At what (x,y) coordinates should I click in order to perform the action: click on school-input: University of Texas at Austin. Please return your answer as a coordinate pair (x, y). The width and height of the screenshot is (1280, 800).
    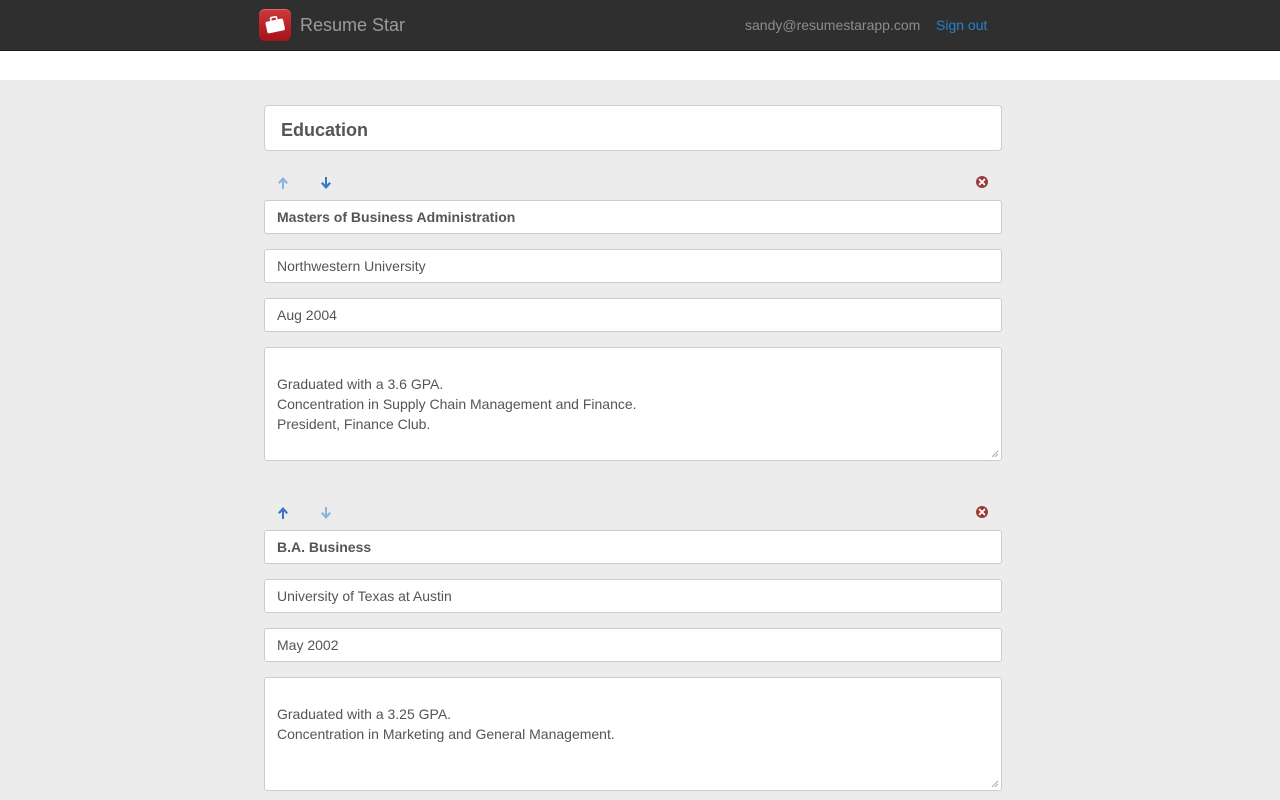
    Looking at the image, I should click on (633, 596).